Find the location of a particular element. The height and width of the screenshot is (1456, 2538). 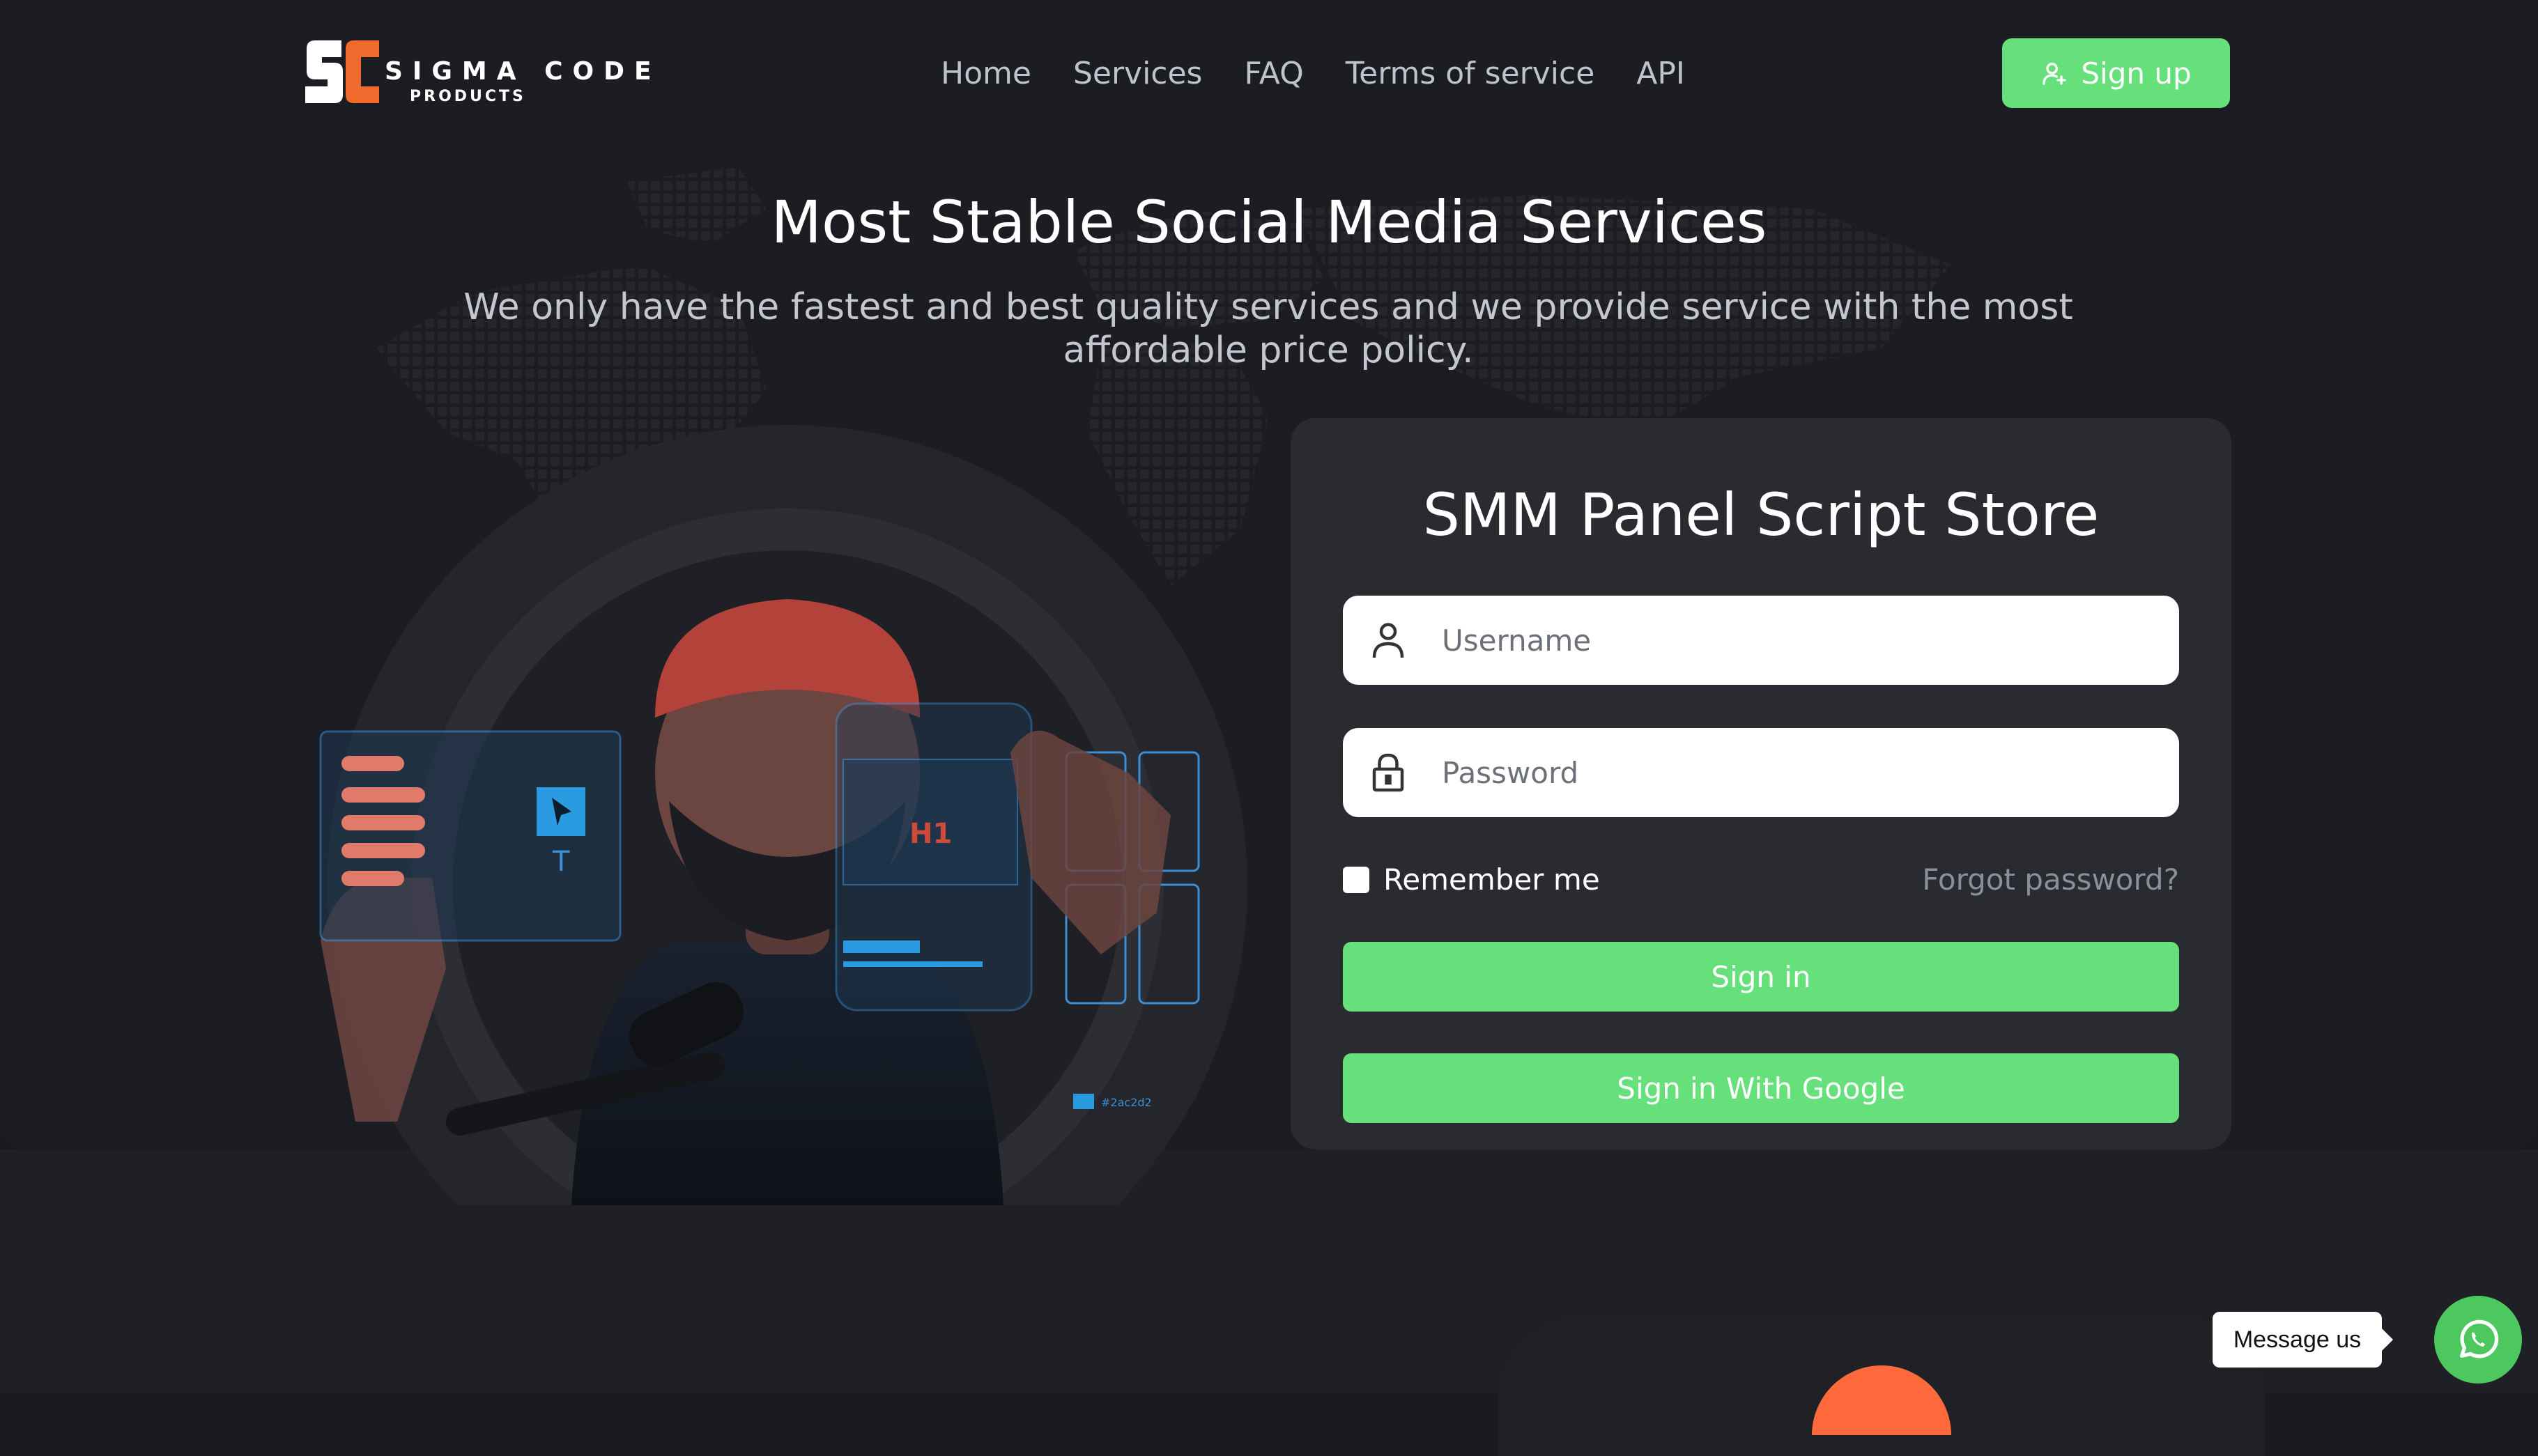

nav-home: Home is located at coordinates (986, 73).